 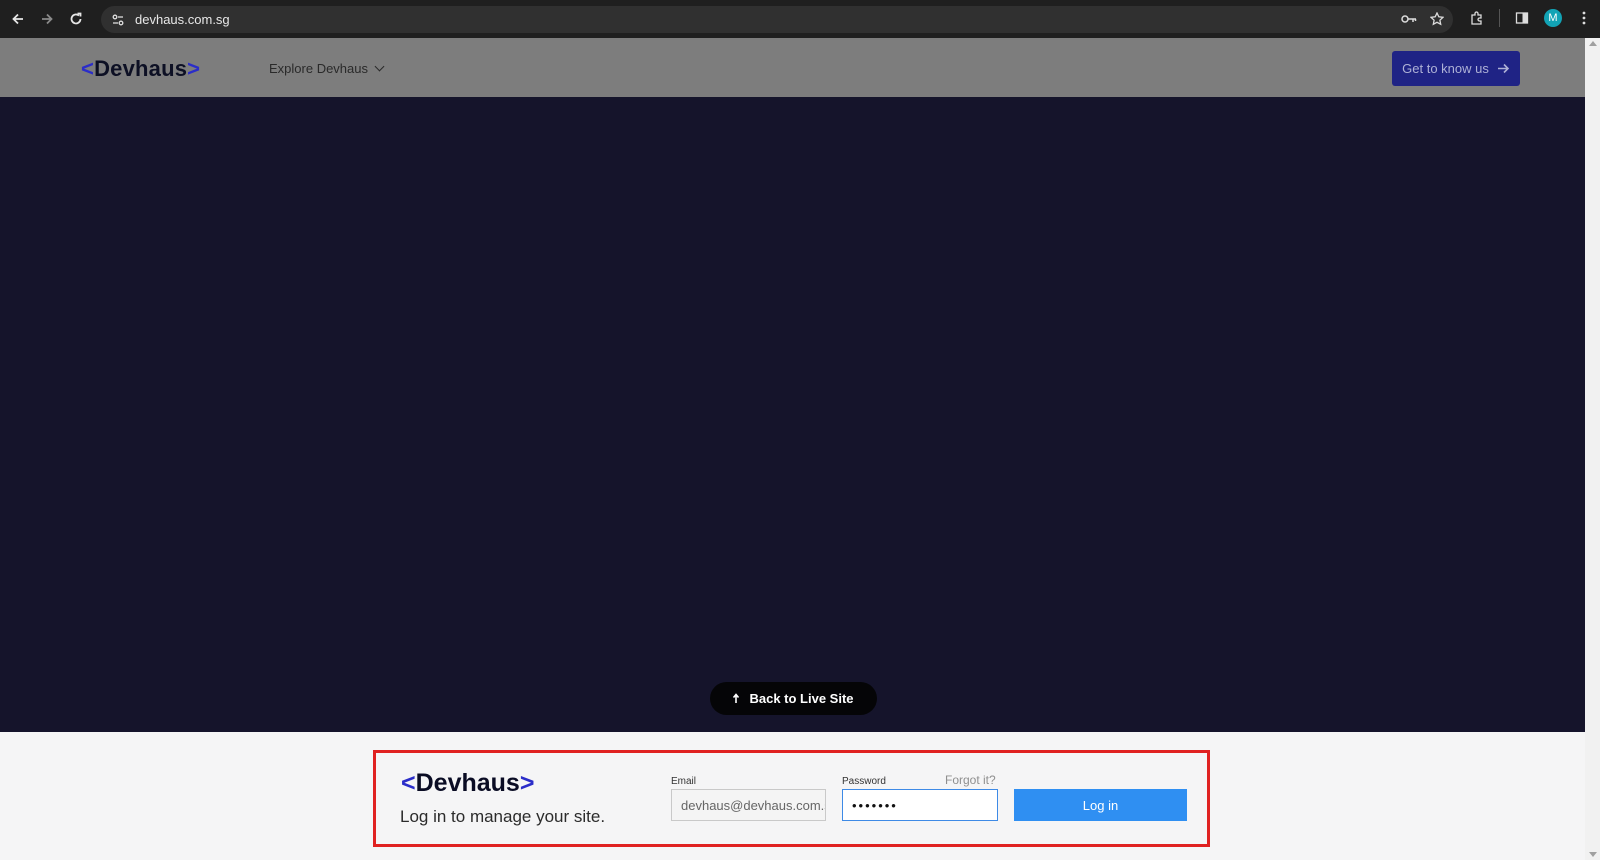 I want to click on password-label: Password, so click(x=864, y=781).